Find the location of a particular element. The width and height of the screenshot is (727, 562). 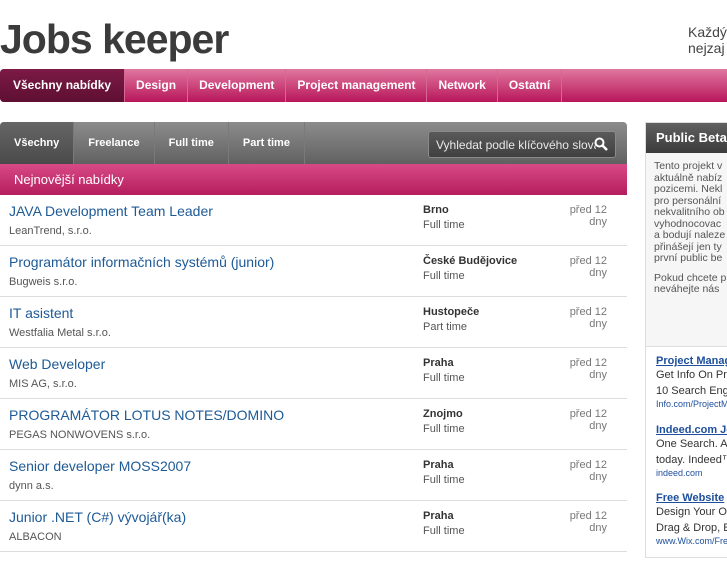

public-beta-contact: Pokud chcete p neváhejte nás is located at coordinates (690, 283).